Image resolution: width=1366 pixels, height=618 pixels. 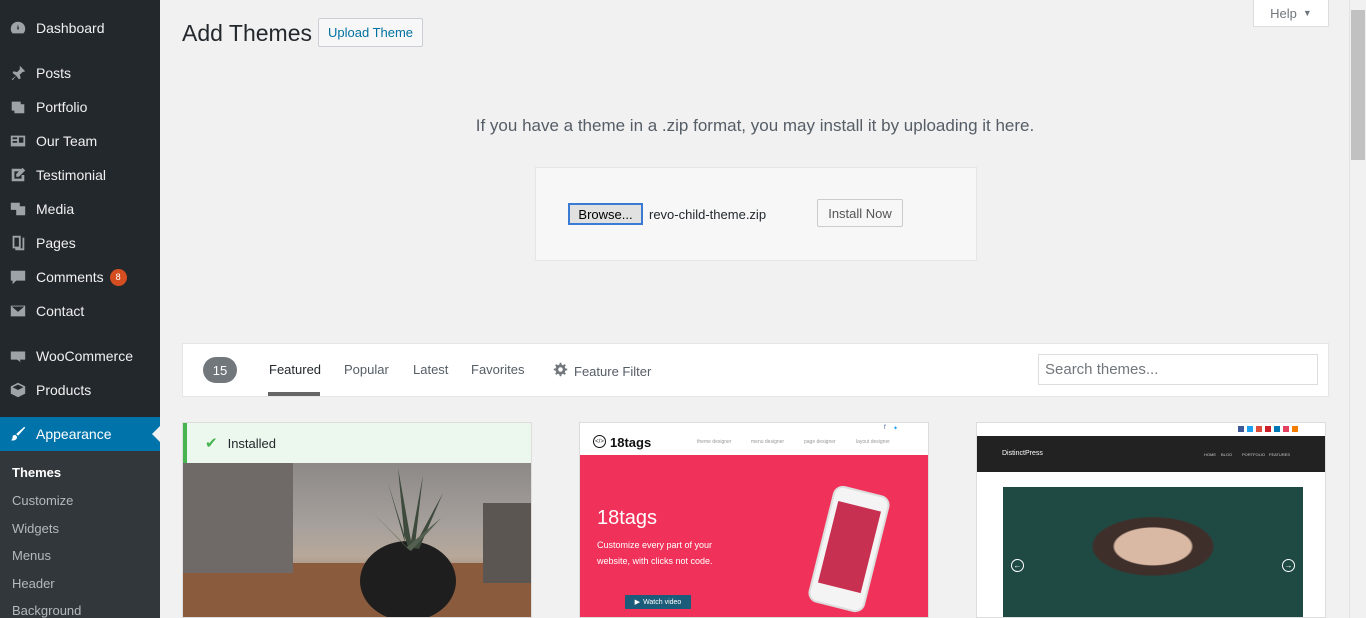 I want to click on help-label: Help, so click(x=1283, y=13).